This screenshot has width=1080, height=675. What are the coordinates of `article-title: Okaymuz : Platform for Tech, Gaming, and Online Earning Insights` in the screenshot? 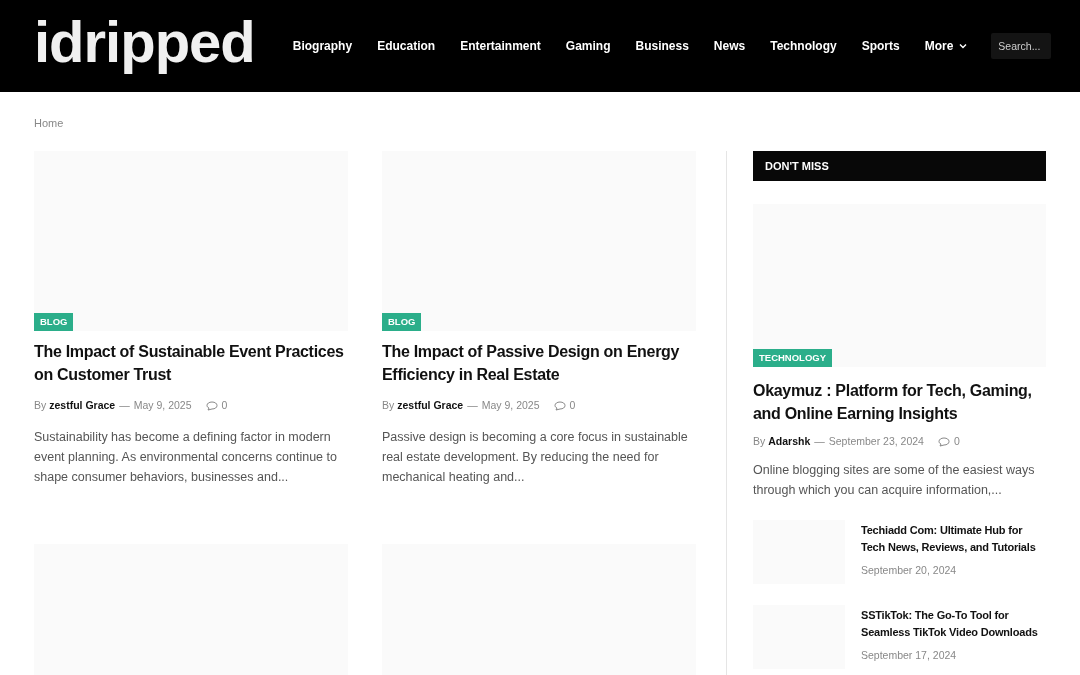 It's located at (899, 402).